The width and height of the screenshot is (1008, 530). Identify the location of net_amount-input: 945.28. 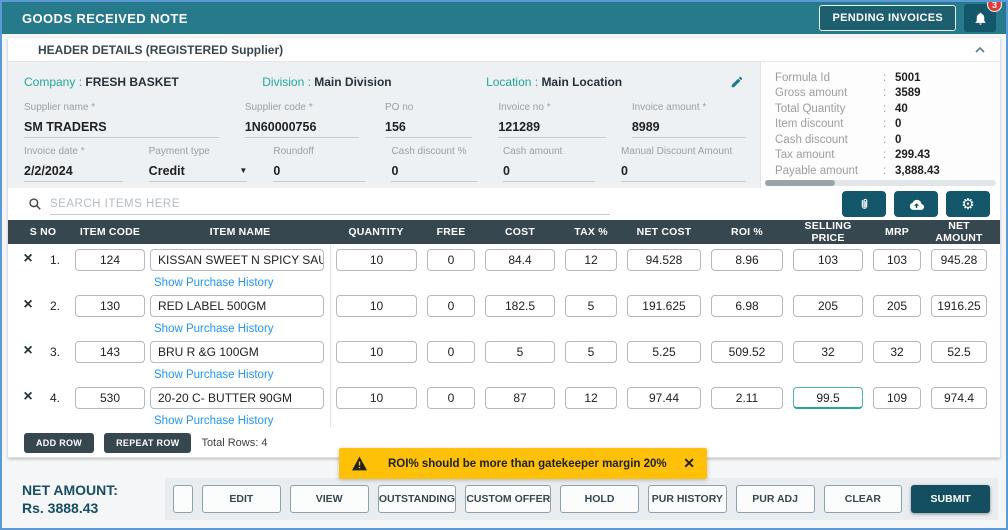
(959, 260).